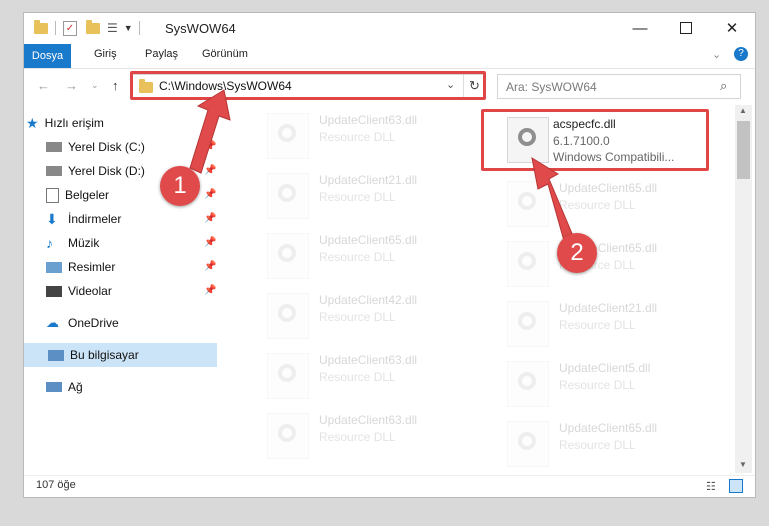 The image size is (769, 526). I want to click on nav-item-disk-d: Yerel Disk (D:), so click(95, 171).